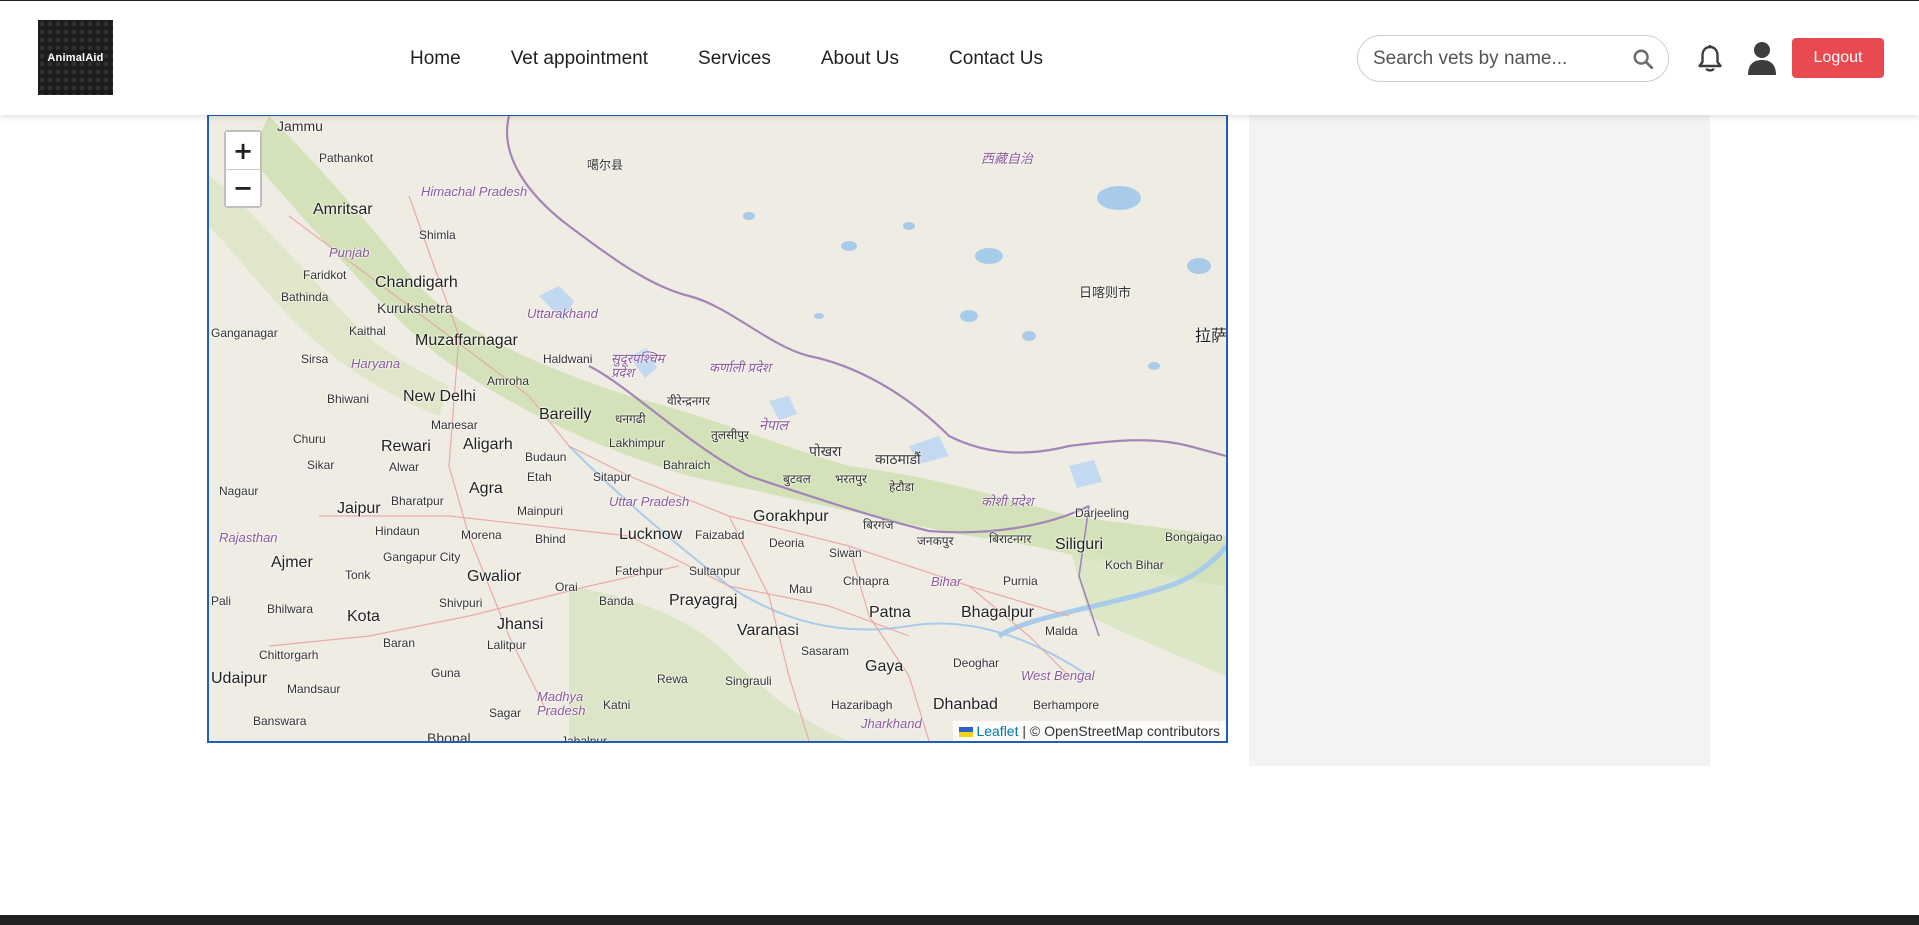 This screenshot has height=925, width=1919. Describe the element at coordinates (461, 603) in the screenshot. I see `map-label: Shivpuri` at that location.